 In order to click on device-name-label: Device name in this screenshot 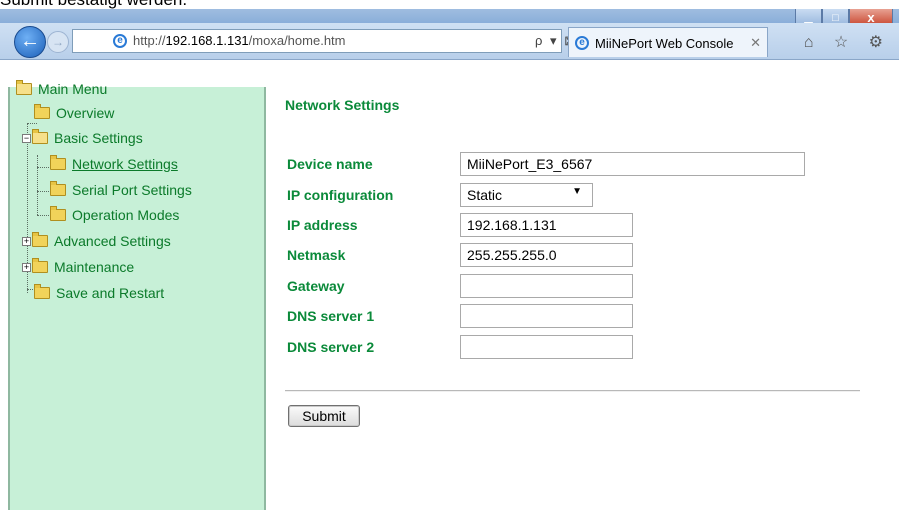, I will do `click(330, 164)`.